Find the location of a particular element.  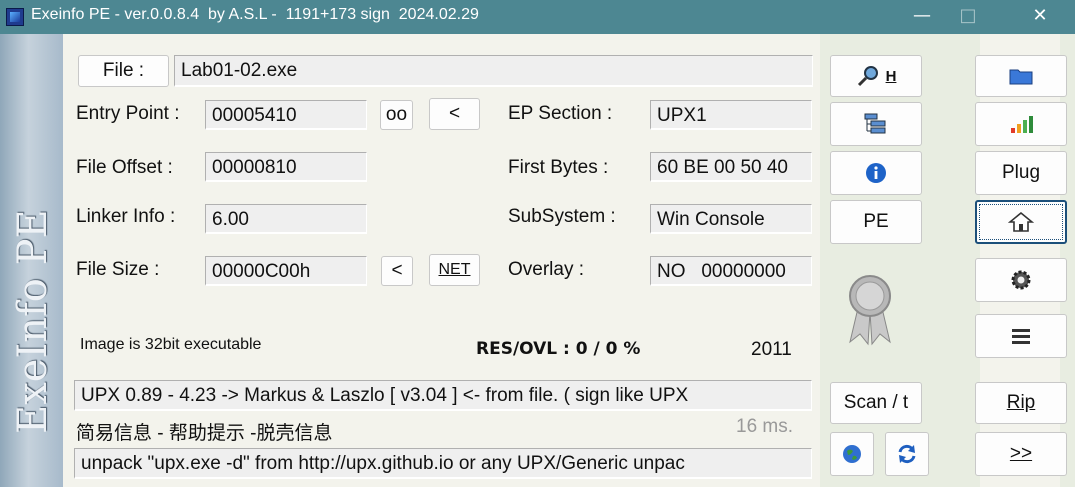

oo-button-label: oo is located at coordinates (396, 114).